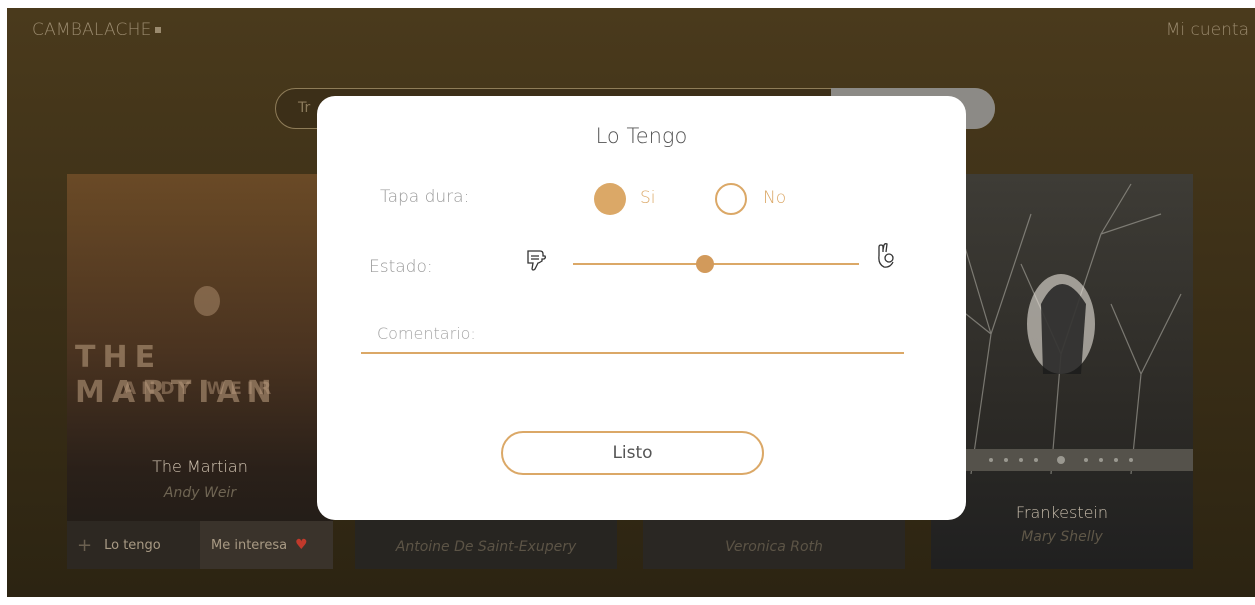 This screenshot has height=605, width=1255. I want to click on dialog-title: Lo Tengo, so click(641, 136).